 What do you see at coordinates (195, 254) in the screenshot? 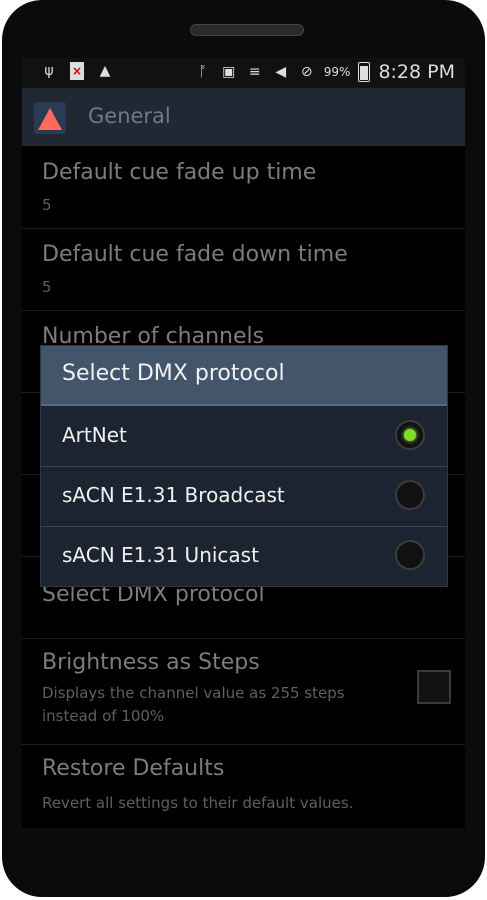
I see `pref-title: Default cue fade down time` at bounding box center [195, 254].